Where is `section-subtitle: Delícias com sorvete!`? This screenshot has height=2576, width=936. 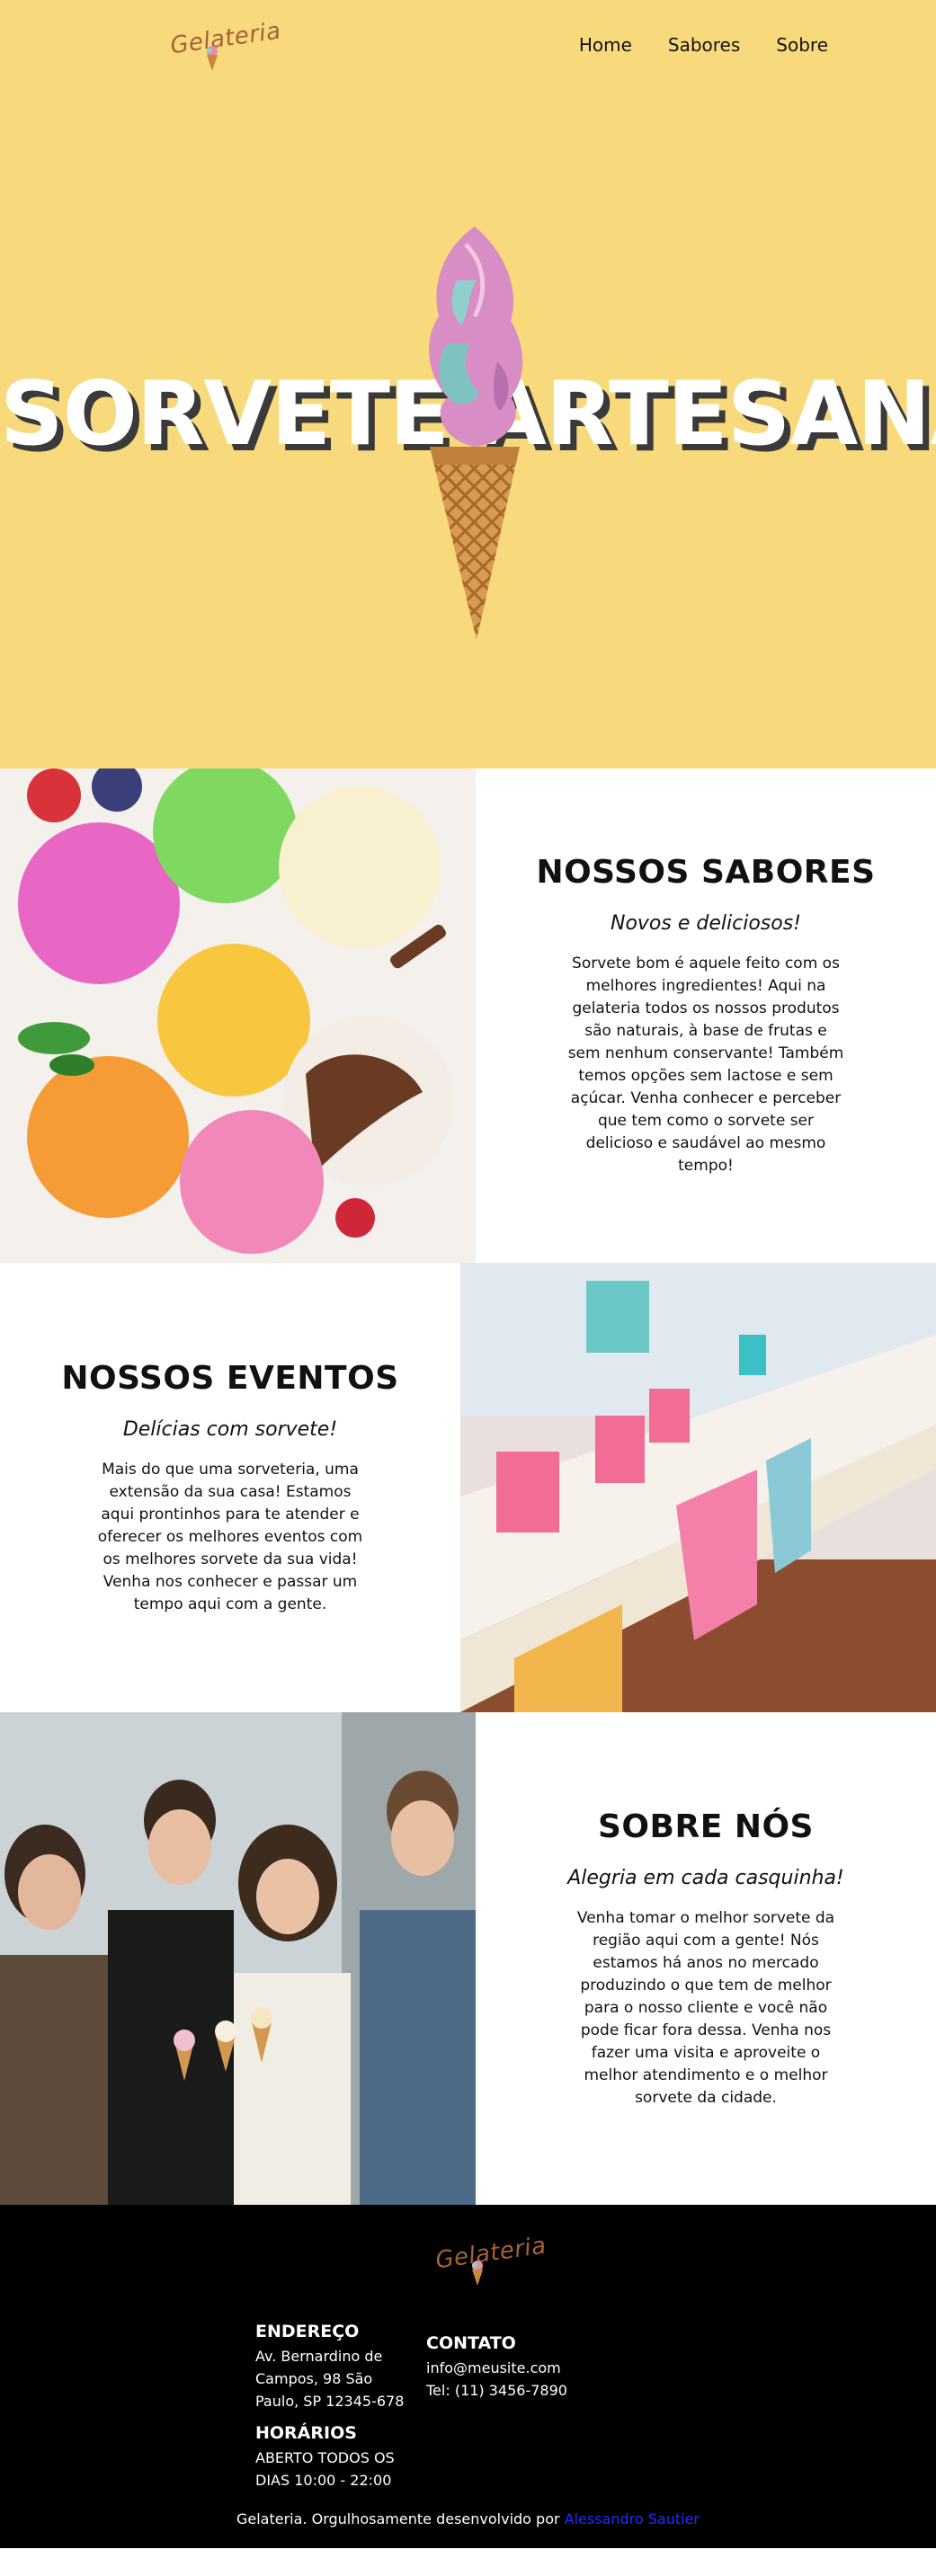
section-subtitle: Delícias com sorvete! is located at coordinates (230, 1429).